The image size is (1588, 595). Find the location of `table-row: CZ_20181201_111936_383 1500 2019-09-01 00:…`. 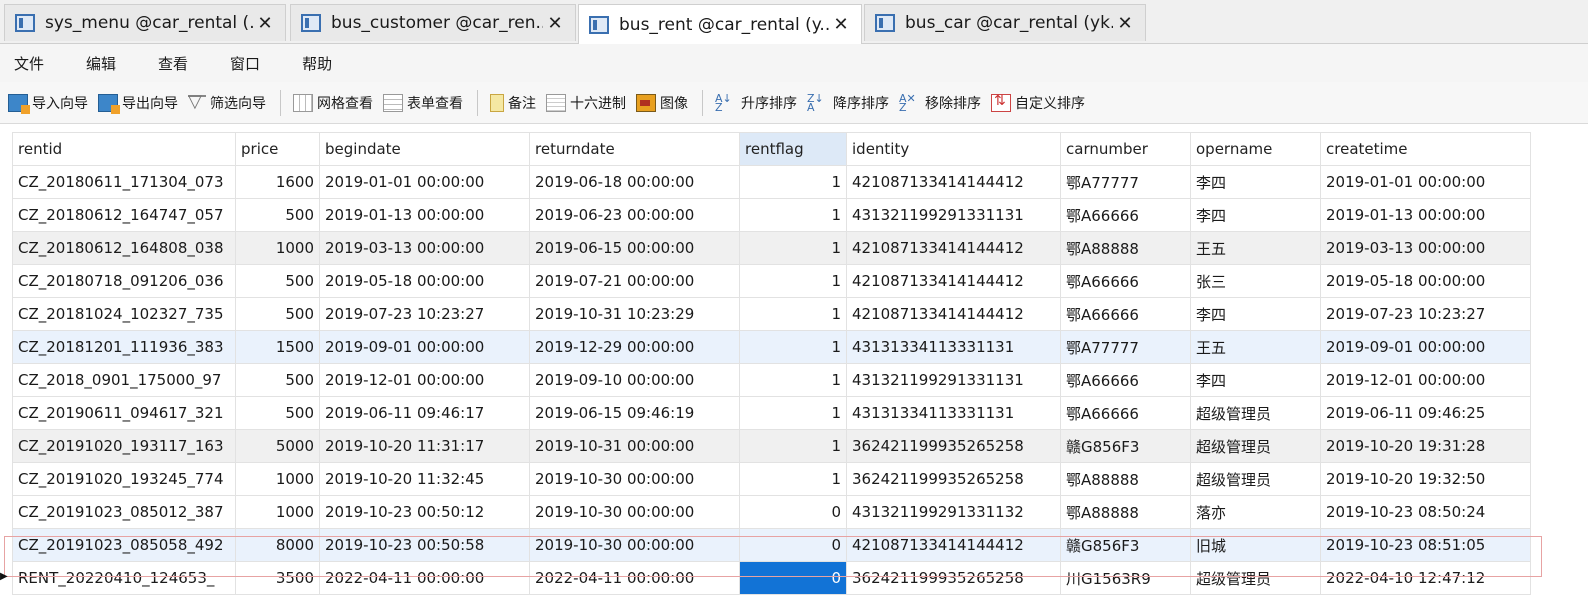

table-row: CZ_20181201_111936_383 1500 2019-09-01 00:… is located at coordinates (771, 347).